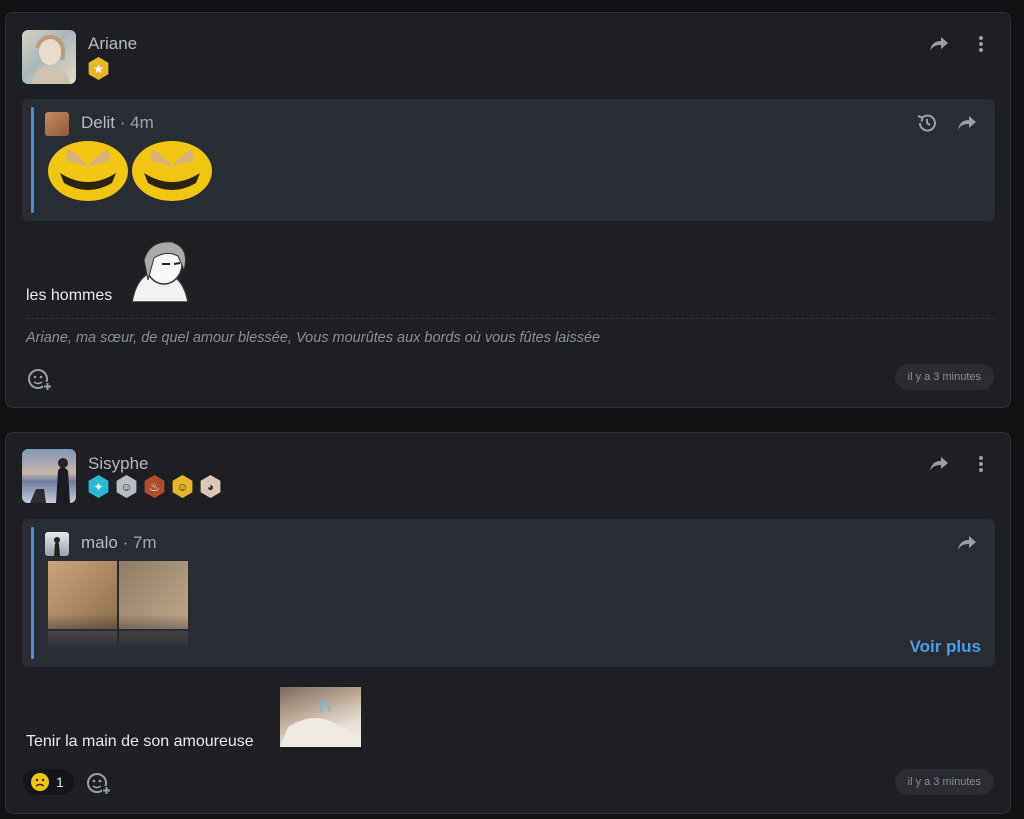  I want to click on reaction-pill: 1, so click(48, 782).